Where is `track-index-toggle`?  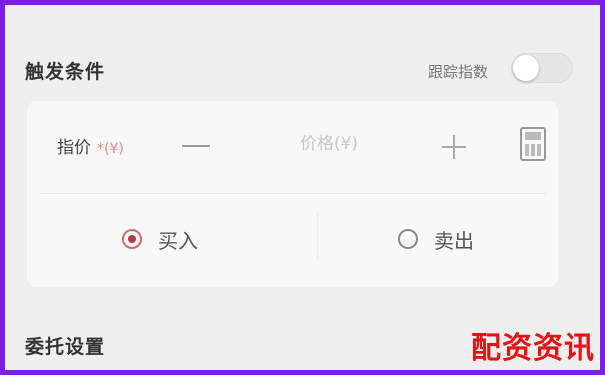 track-index-toggle is located at coordinates (542, 68).